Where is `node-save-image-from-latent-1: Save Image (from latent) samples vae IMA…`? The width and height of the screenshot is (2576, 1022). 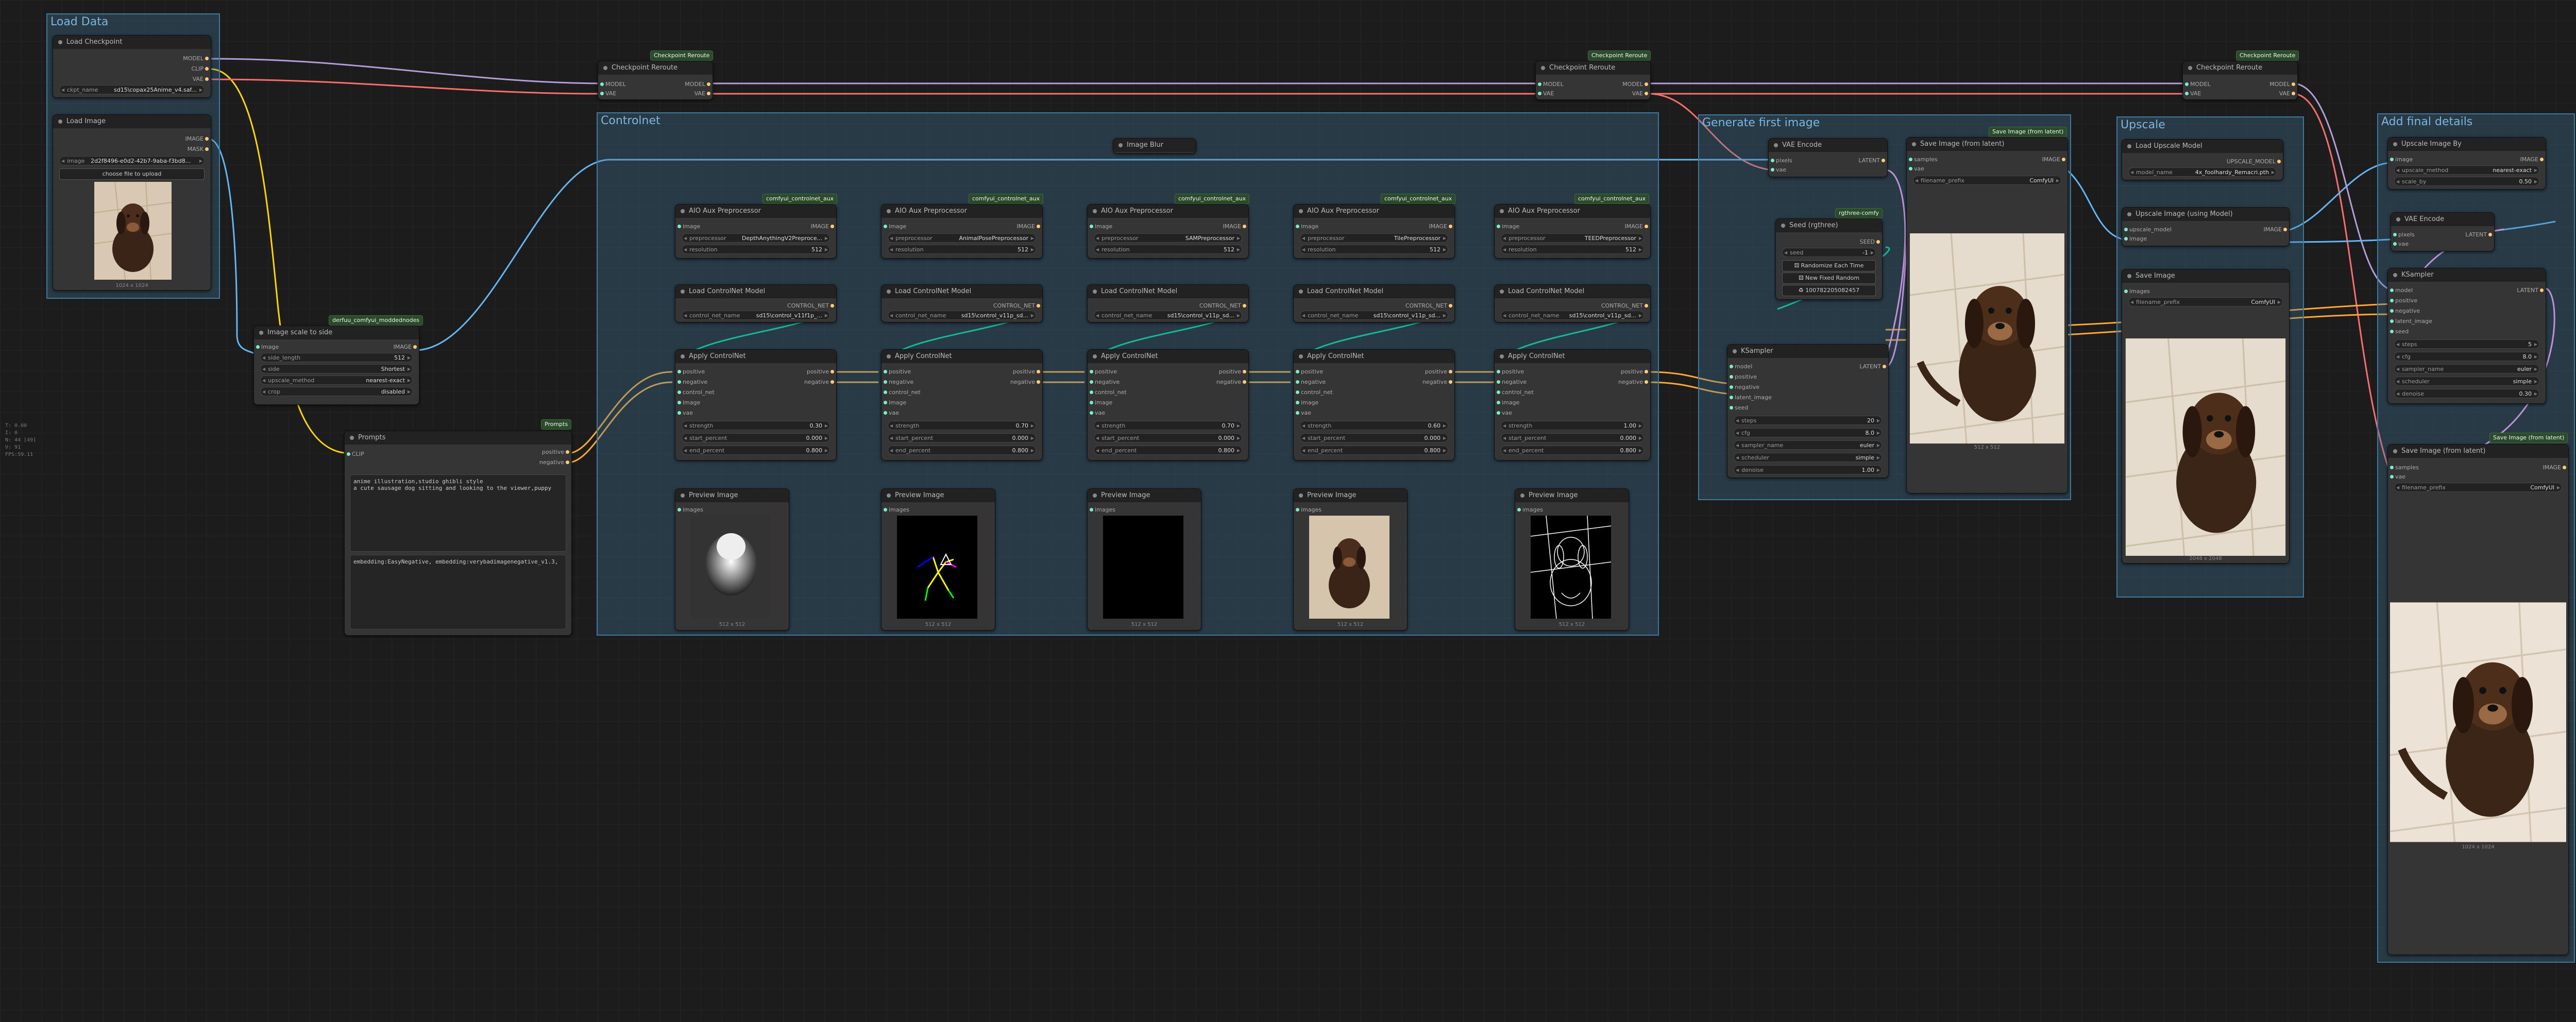
node-save-image-from-latent-1: Save Image (from latent) samples vae IMA… is located at coordinates (1987, 315).